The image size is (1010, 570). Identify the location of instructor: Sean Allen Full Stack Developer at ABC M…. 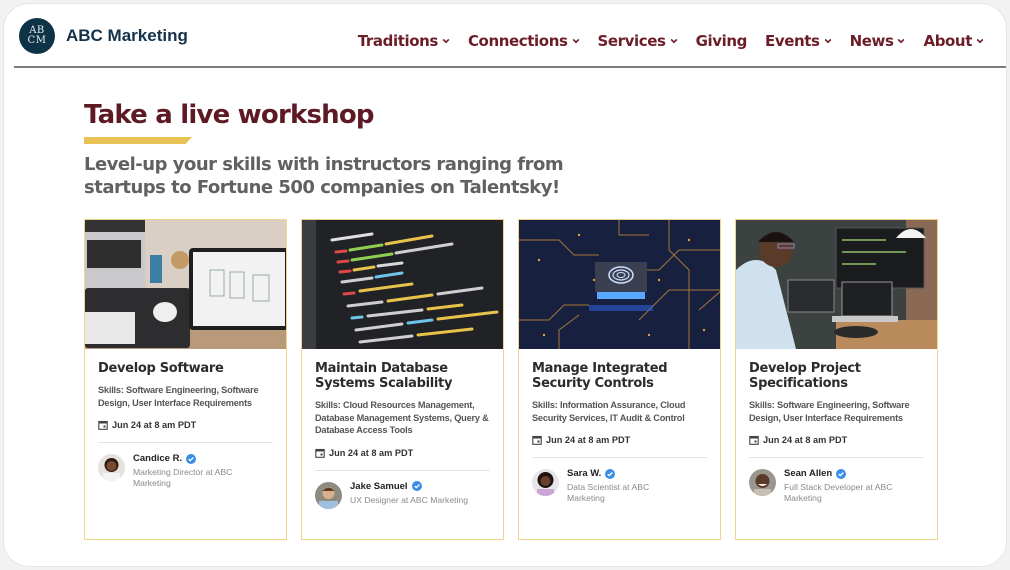
(836, 485).